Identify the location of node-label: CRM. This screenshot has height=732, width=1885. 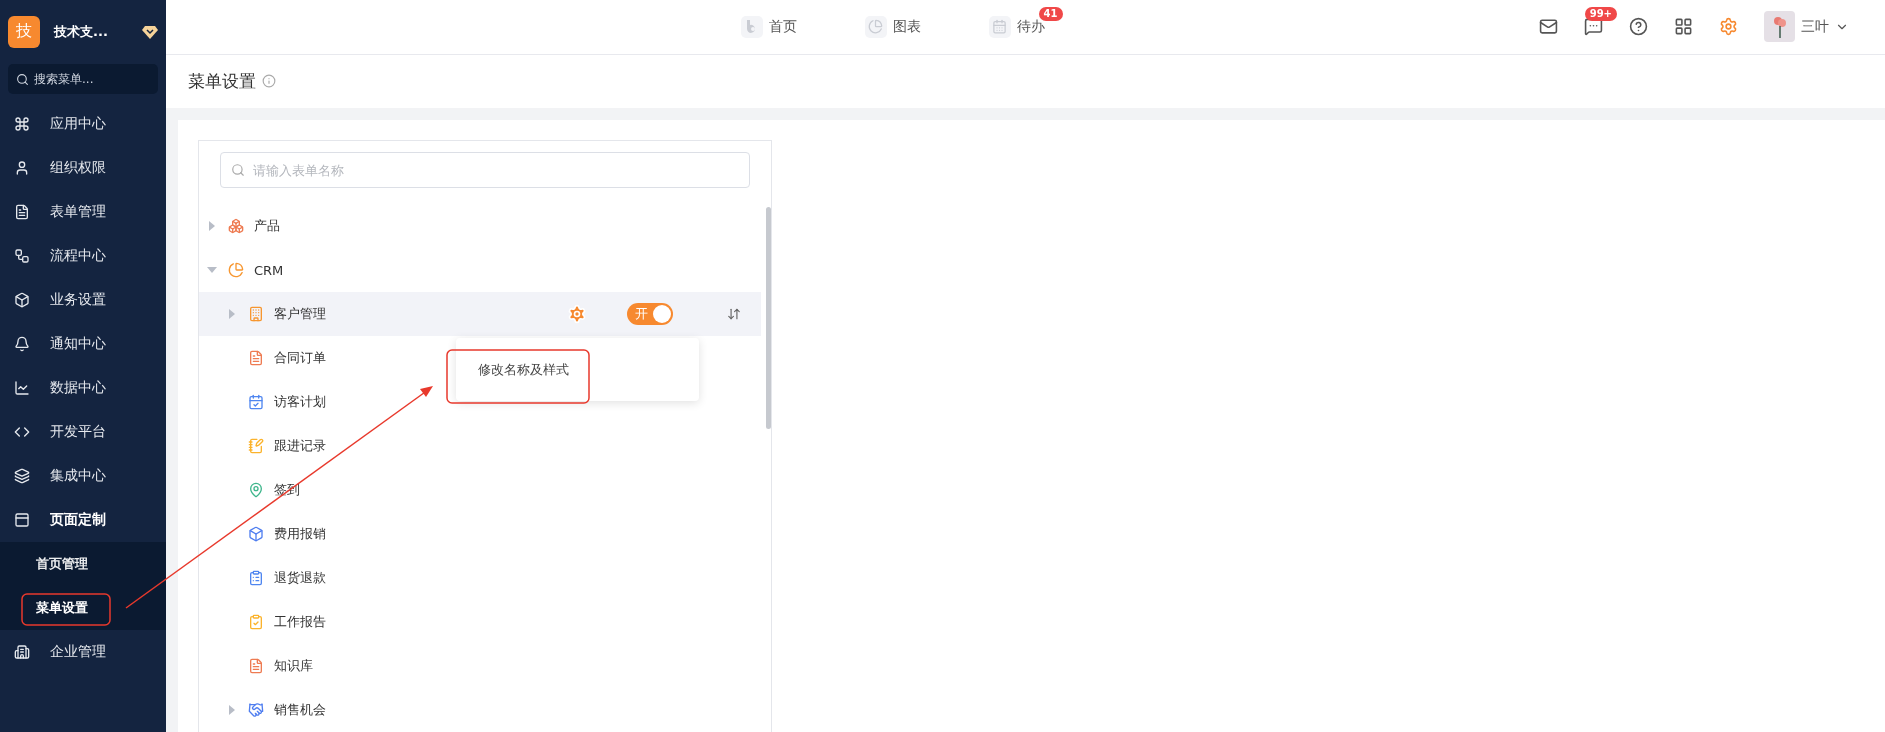
(269, 270).